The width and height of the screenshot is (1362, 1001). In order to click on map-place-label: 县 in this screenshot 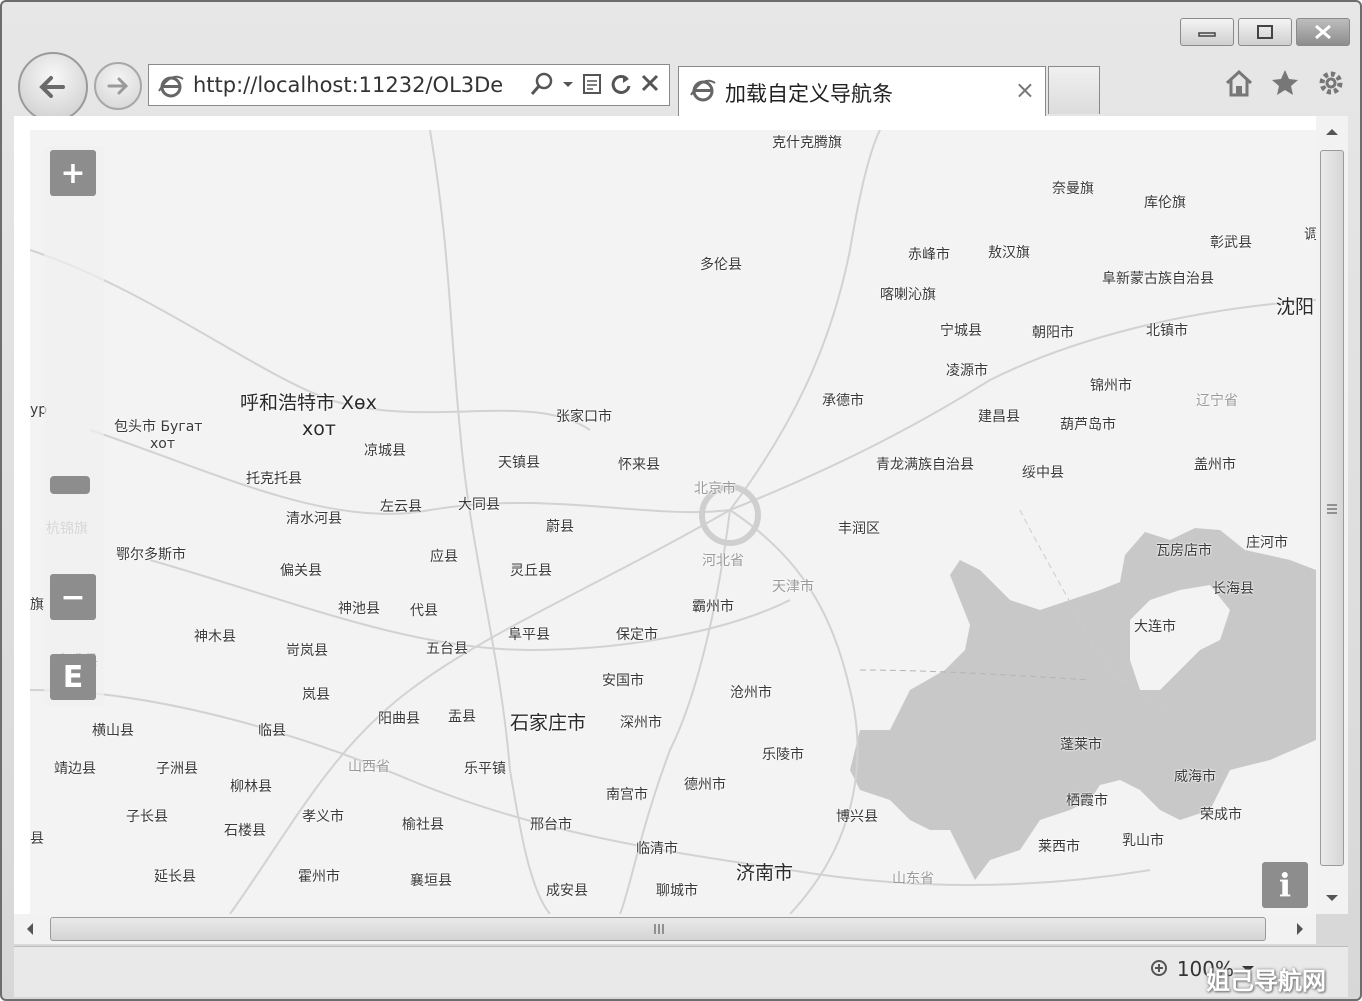, I will do `click(37, 839)`.